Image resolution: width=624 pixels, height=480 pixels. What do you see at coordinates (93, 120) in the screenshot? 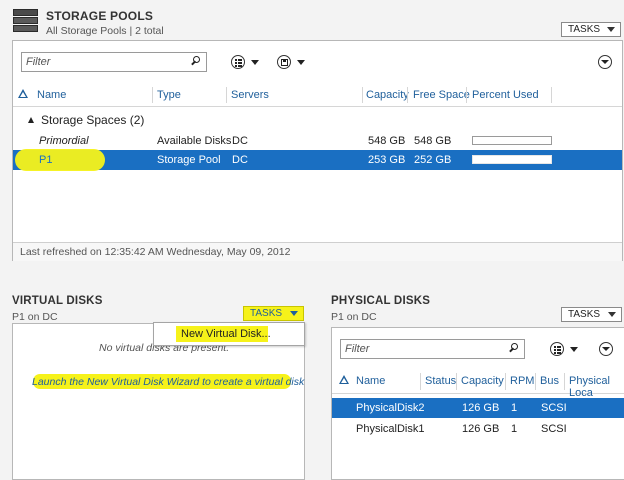
I see `group-label: Storage Spaces (2)` at bounding box center [93, 120].